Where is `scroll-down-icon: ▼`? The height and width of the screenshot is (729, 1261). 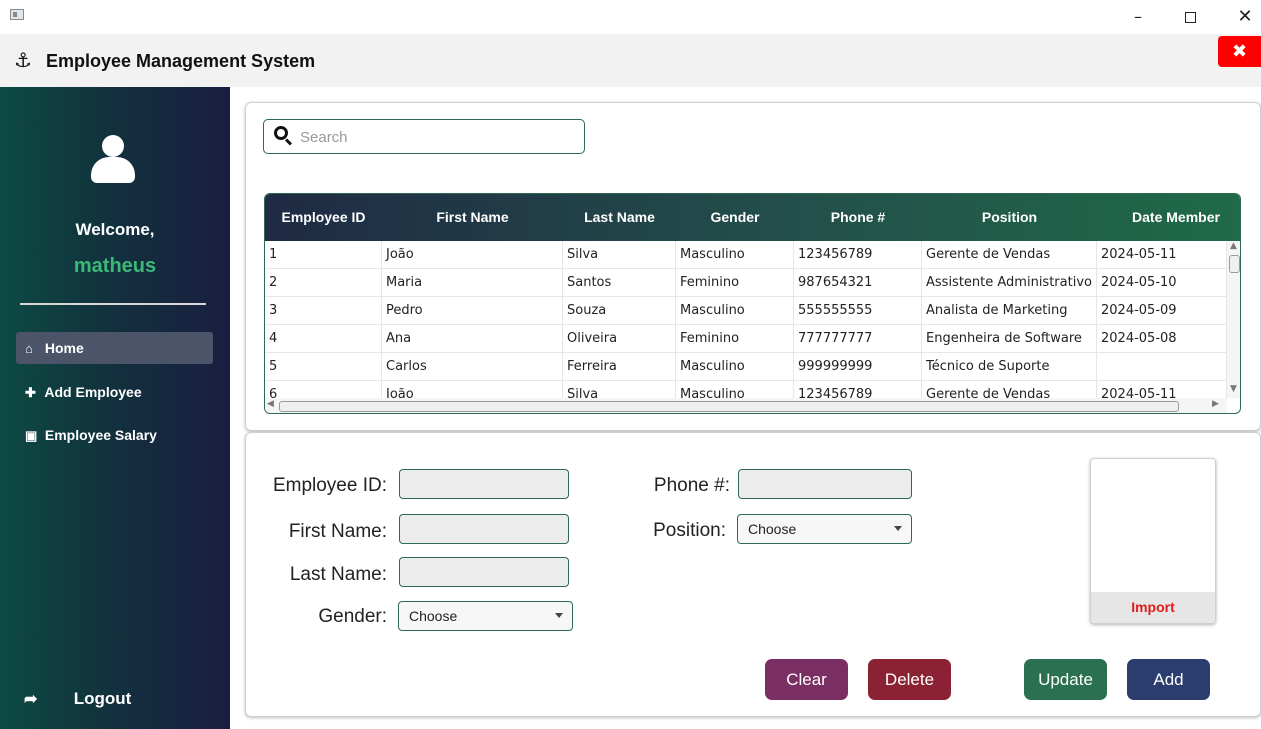
scroll-down-icon: ▼ is located at coordinates (1233, 389).